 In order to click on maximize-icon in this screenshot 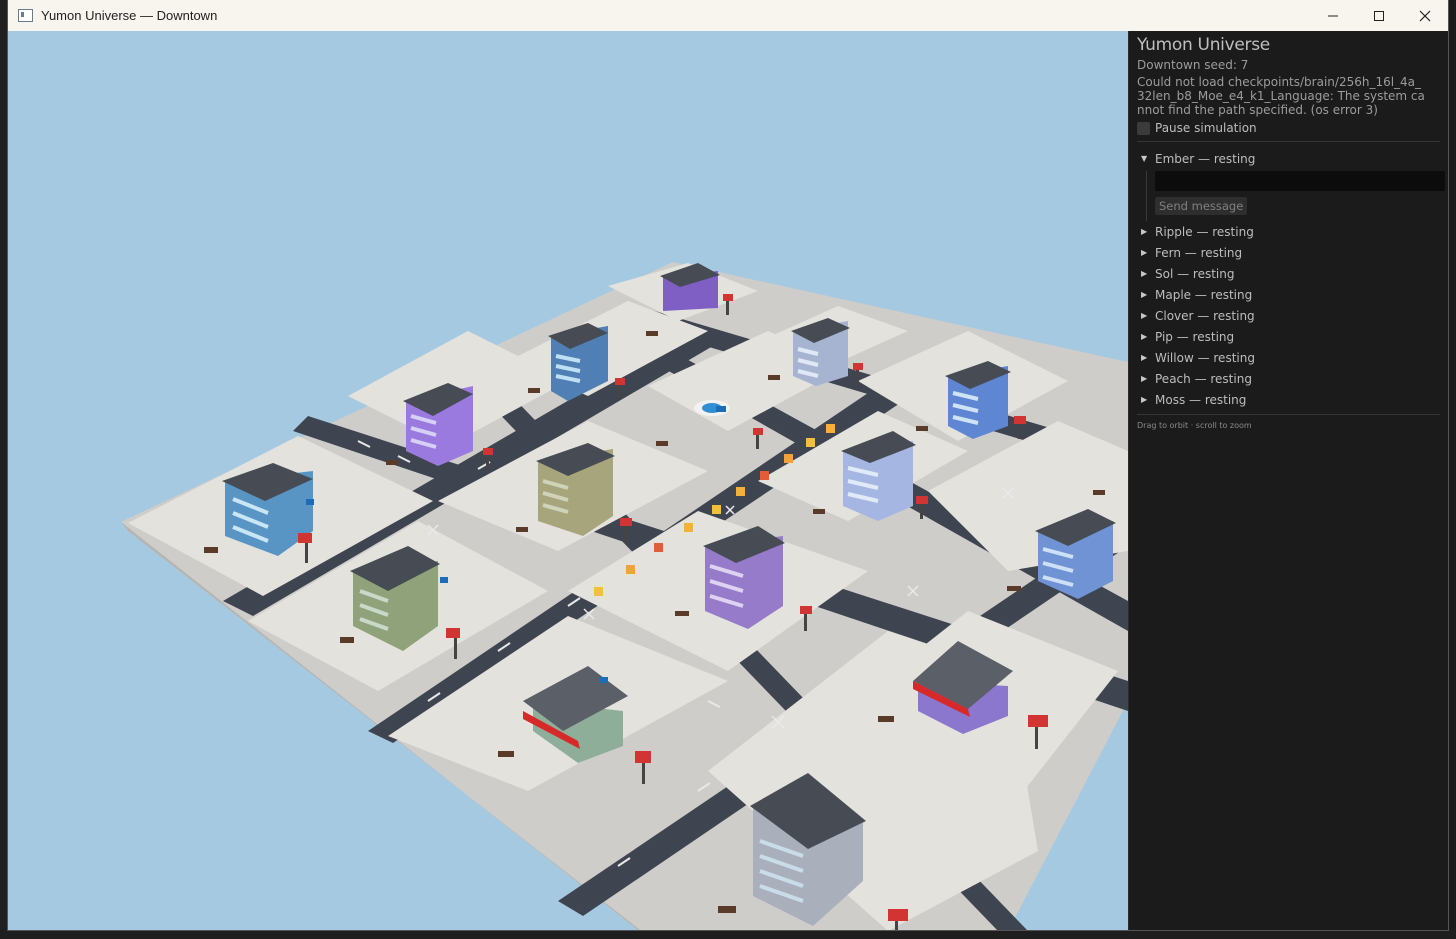, I will do `click(1379, 15)`.